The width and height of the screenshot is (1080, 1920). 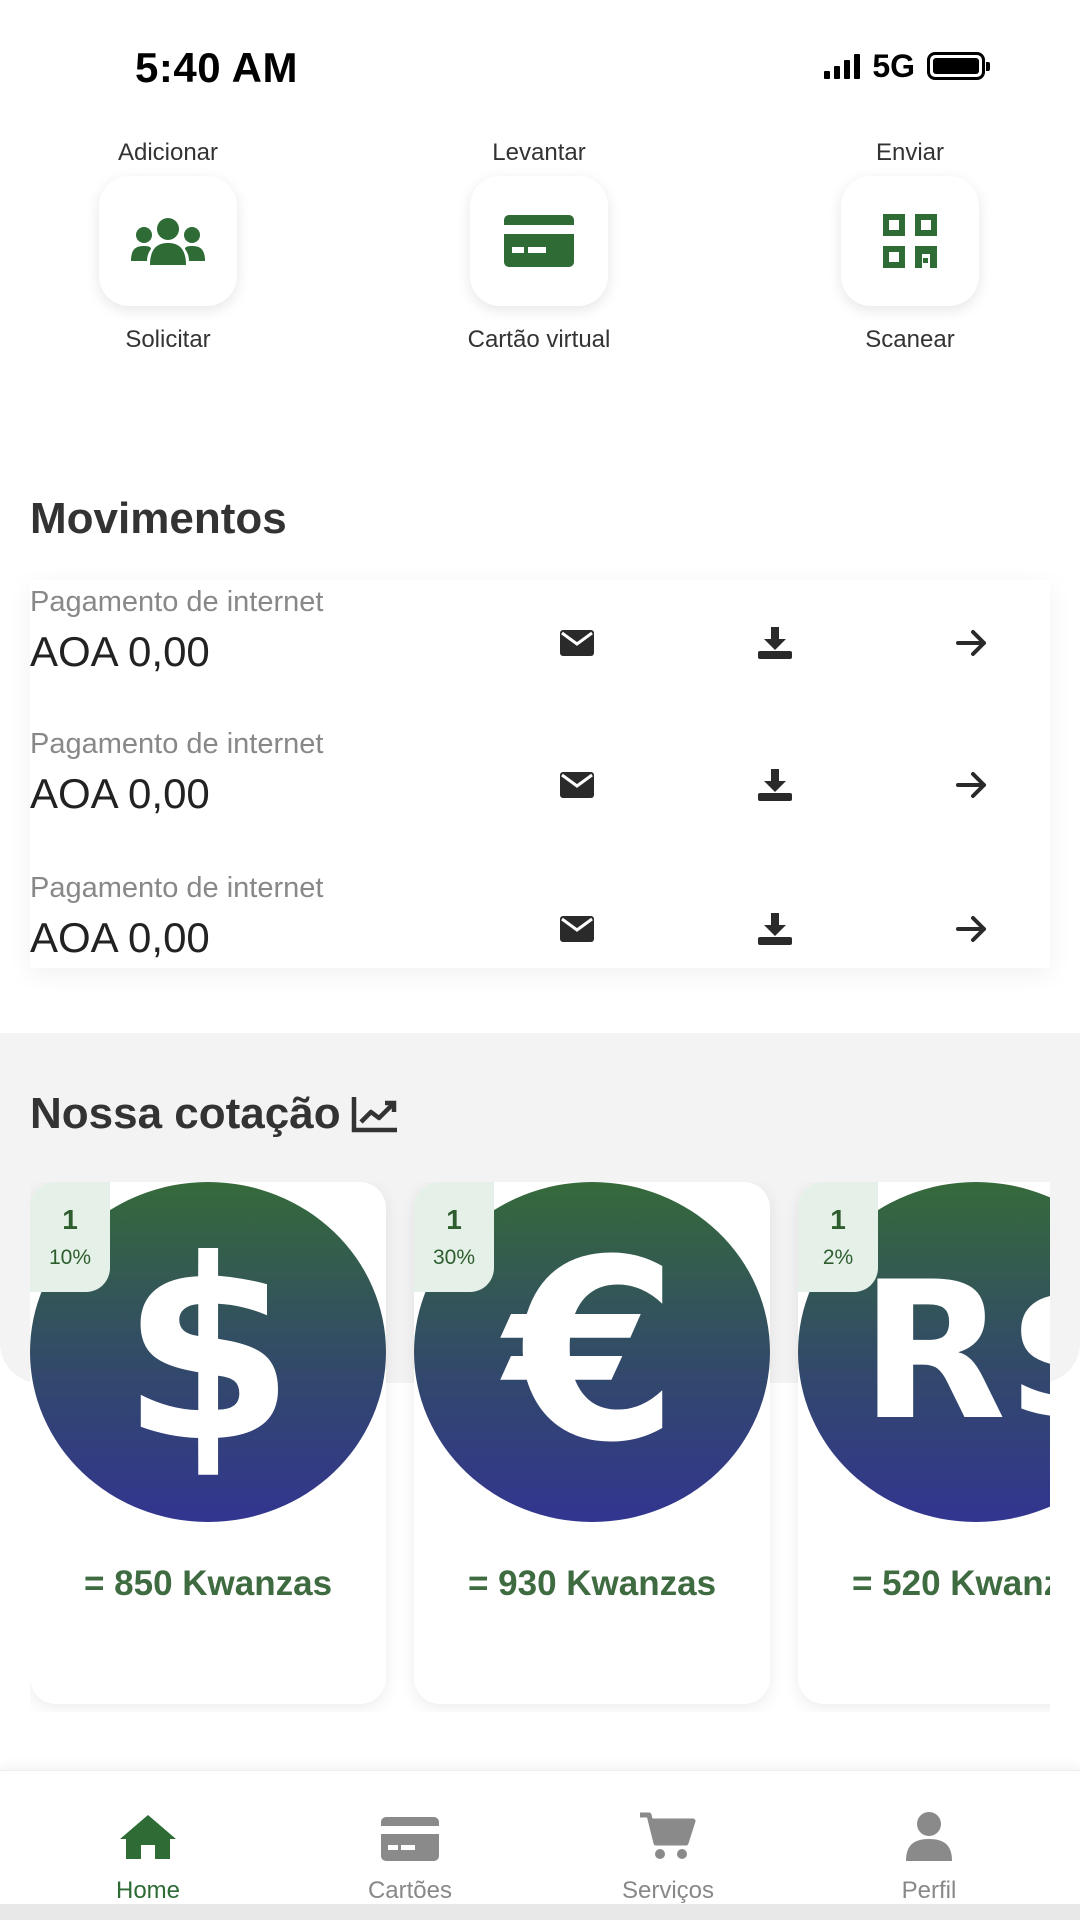 I want to click on nav-label: Perfil, so click(x=929, y=1890).